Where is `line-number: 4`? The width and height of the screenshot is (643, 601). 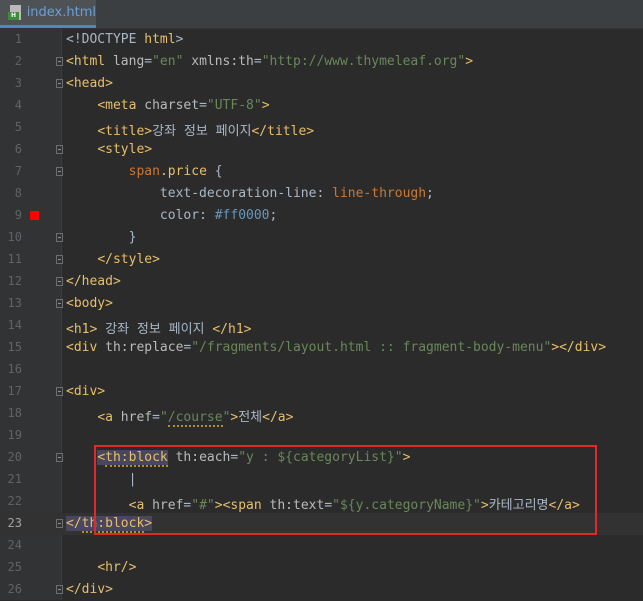
line-number: 4 is located at coordinates (18, 105).